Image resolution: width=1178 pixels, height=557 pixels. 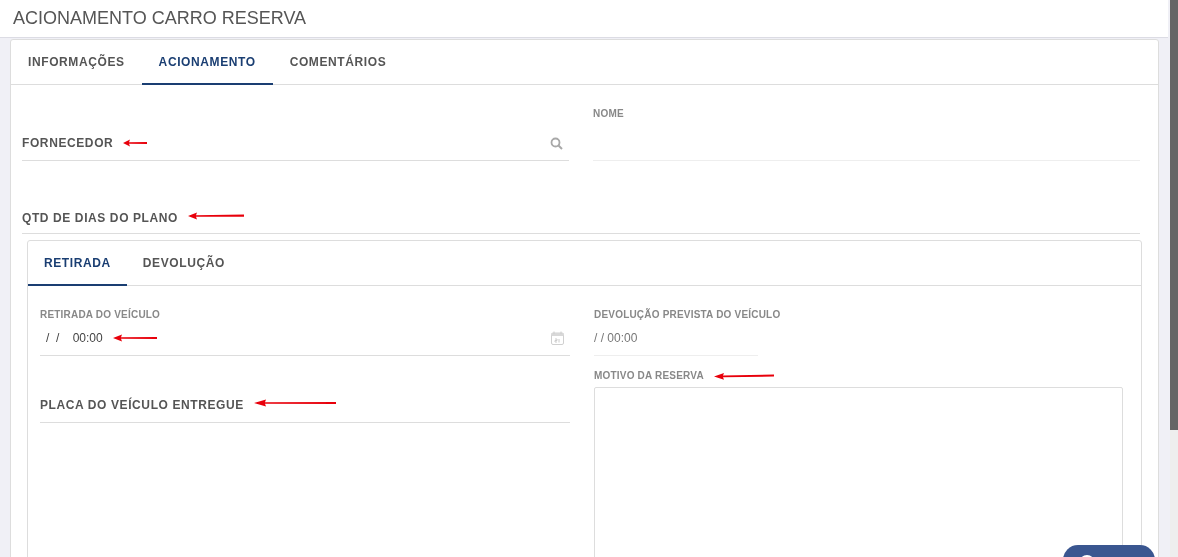 I want to click on search-icon, so click(x=556, y=143).